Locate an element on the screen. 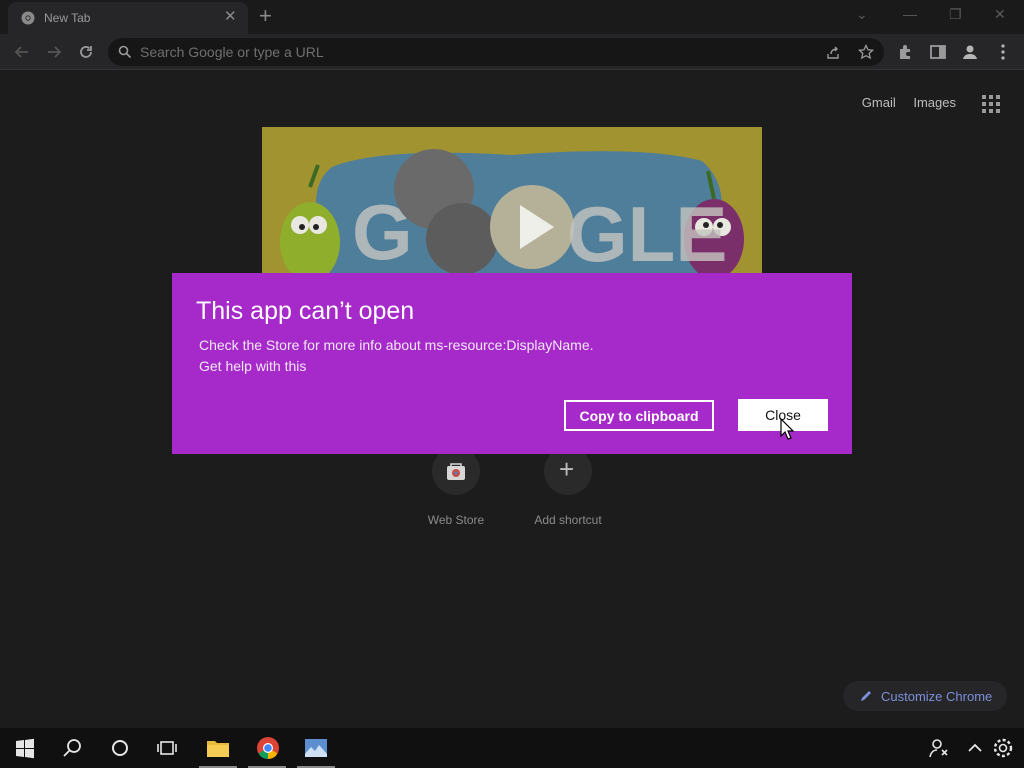 The height and width of the screenshot is (768, 1024). customize-chrome-button: Customize Chrome is located at coordinates (925, 696).